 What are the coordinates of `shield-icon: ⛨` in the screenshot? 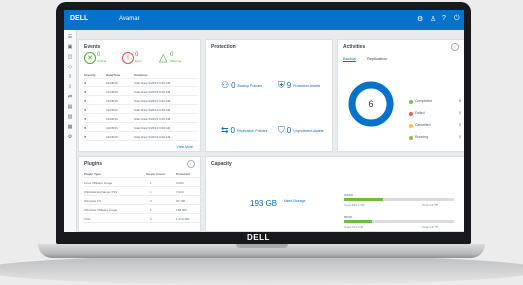 It's located at (281, 85).